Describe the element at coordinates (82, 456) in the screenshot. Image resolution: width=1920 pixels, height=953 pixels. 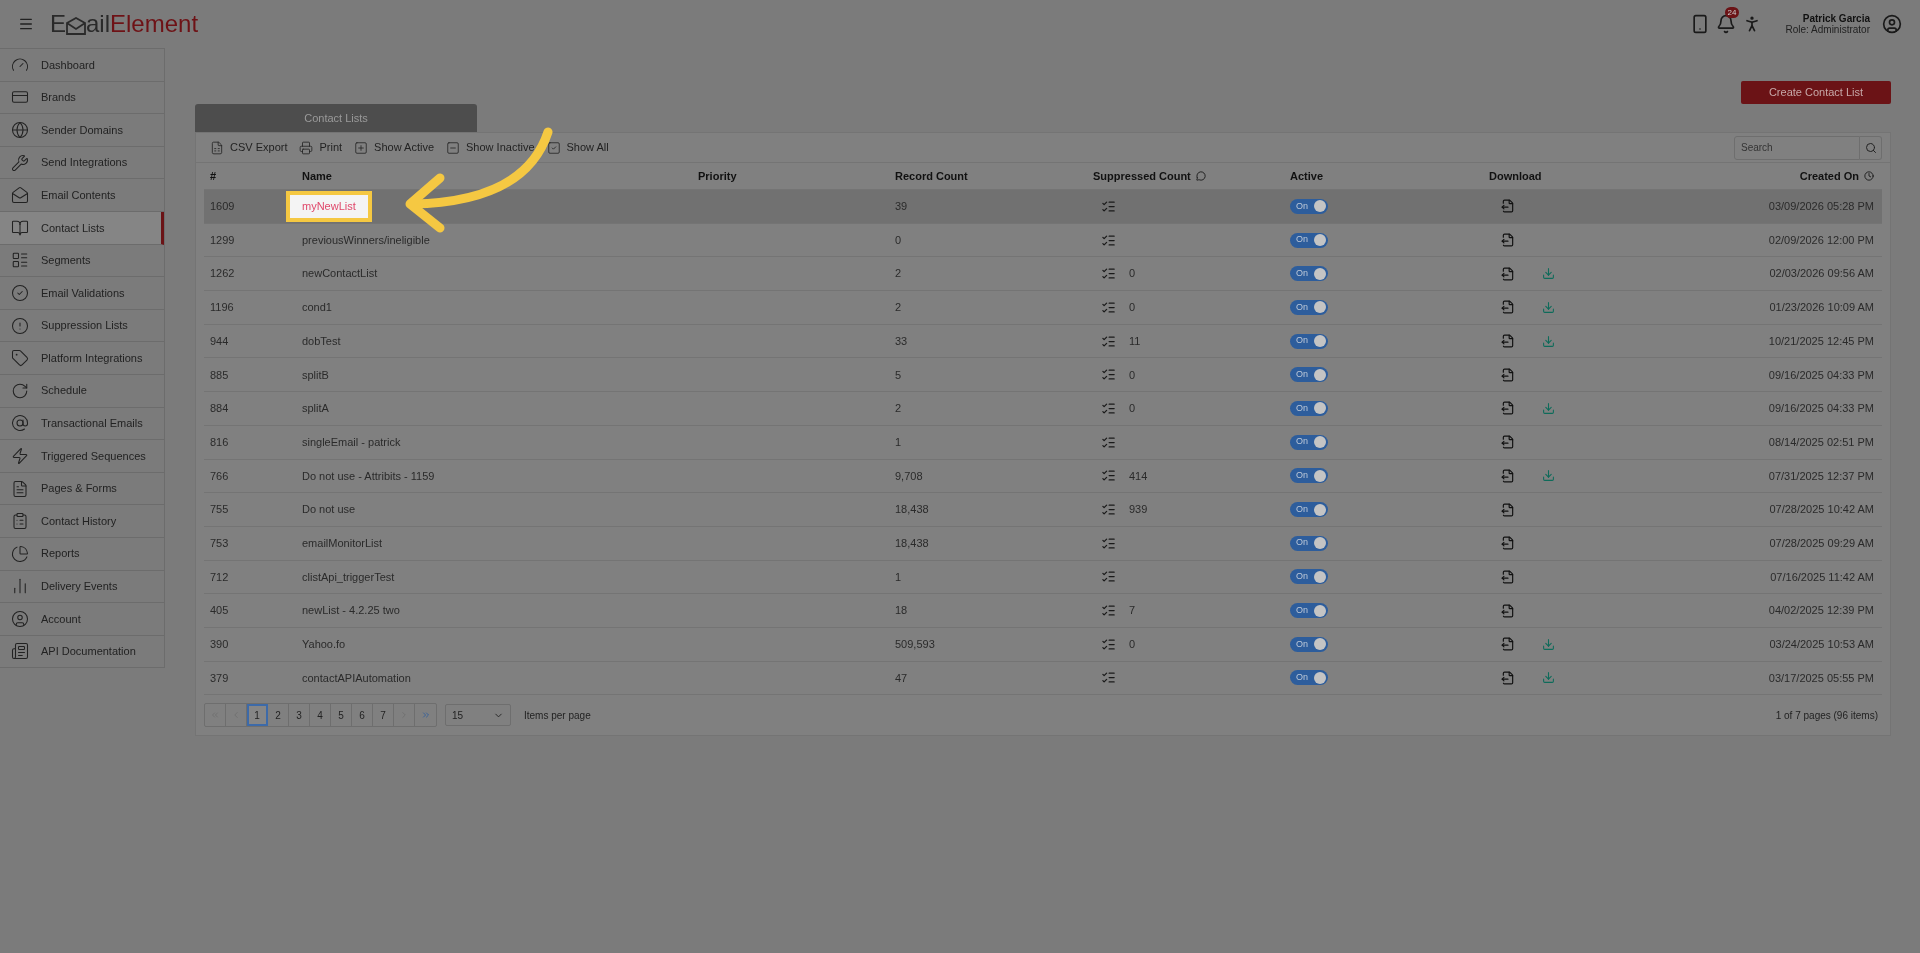
I see `sidebar-item: Triggered Sequences` at that location.